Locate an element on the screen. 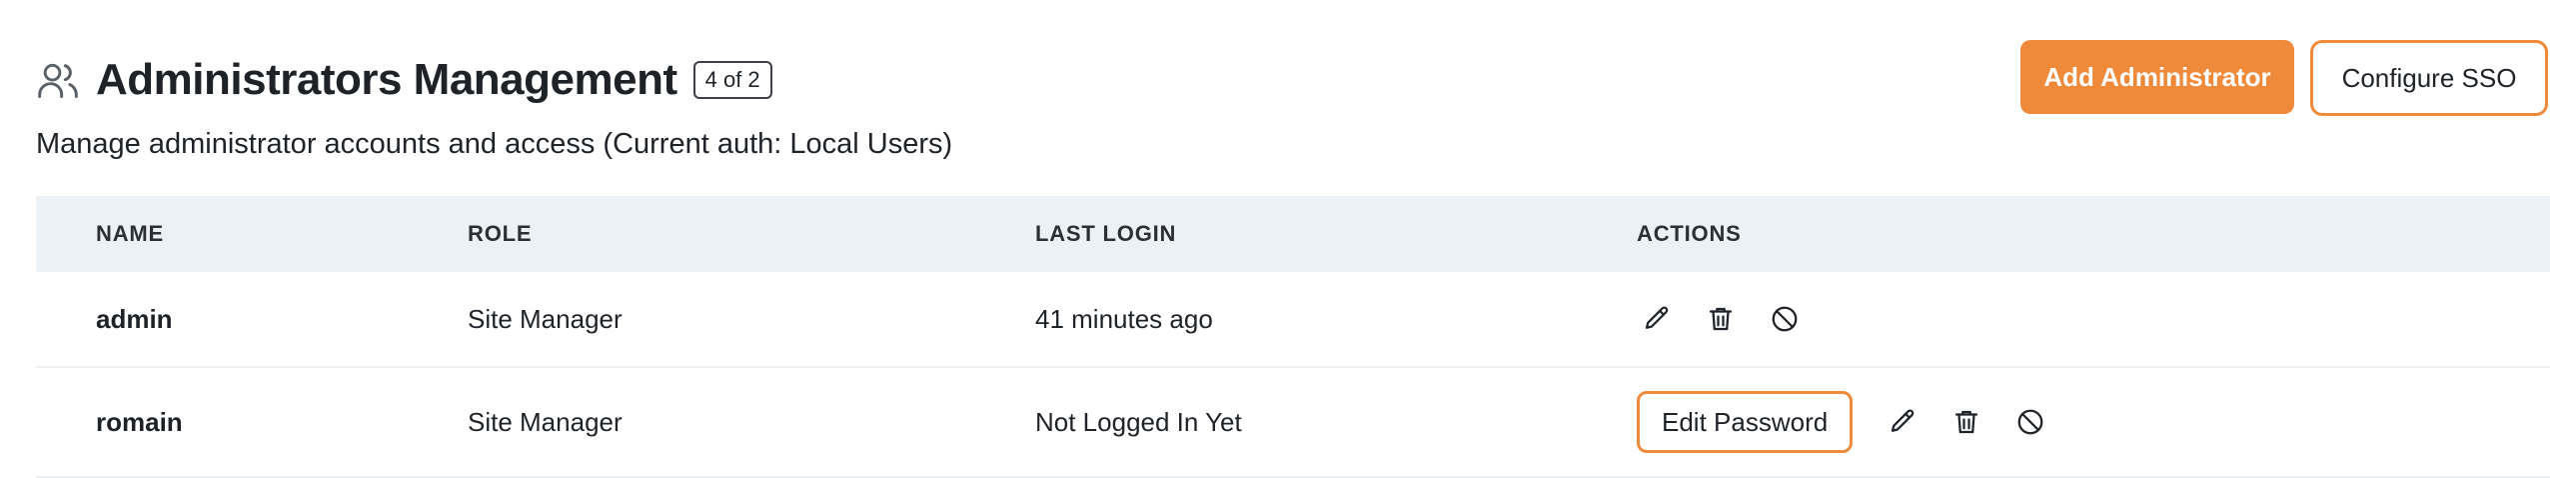 The width and height of the screenshot is (2576, 478). users-icon is located at coordinates (58, 80).